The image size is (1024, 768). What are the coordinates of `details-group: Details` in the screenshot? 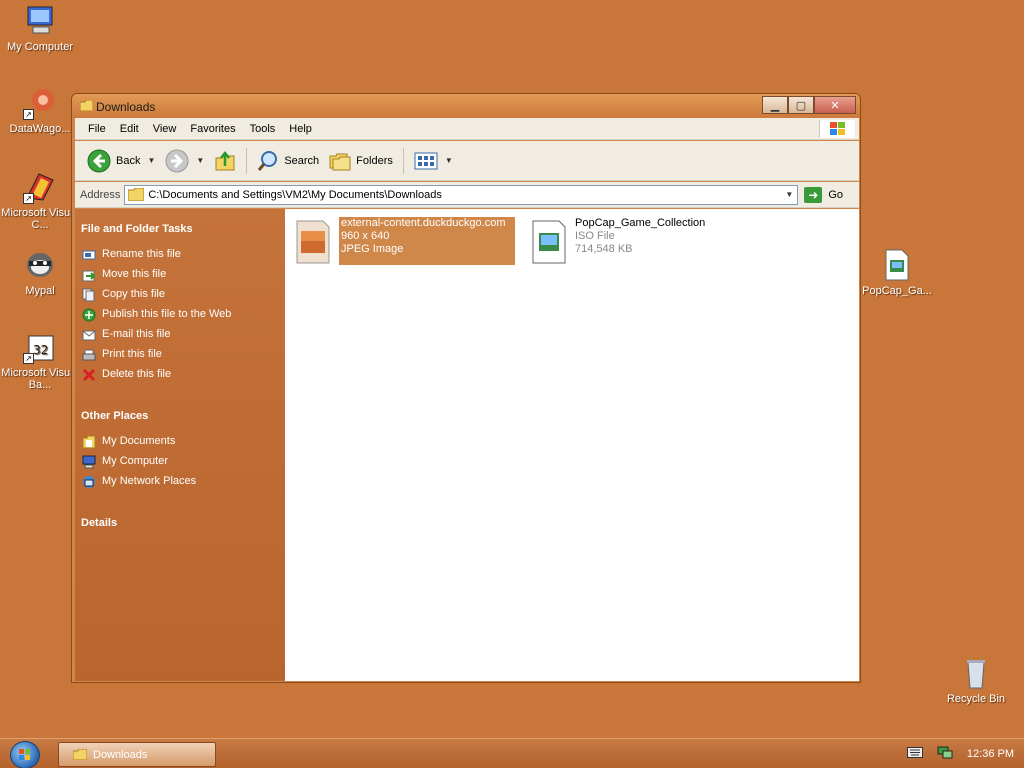 It's located at (179, 523).